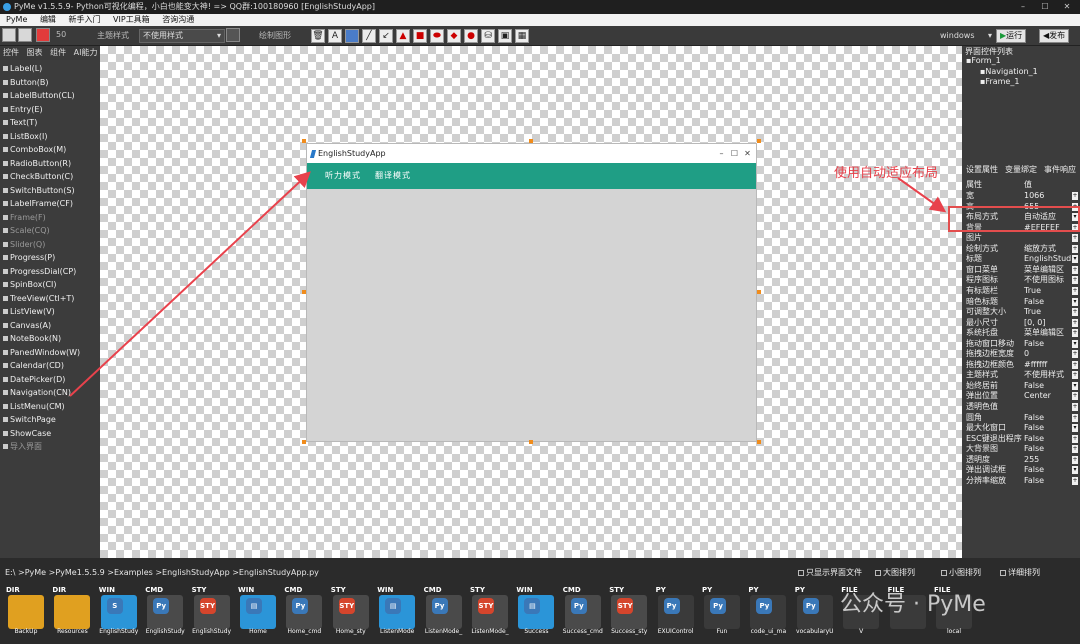  I want to click on widget-item: SpinBox(CI), so click(30, 284).